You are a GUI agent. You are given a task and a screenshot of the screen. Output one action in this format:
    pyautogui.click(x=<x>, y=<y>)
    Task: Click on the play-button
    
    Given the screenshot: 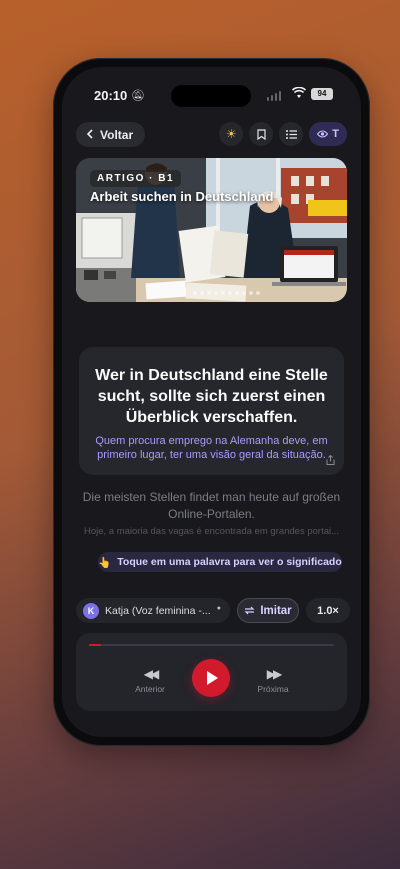 What is the action you would take?
    pyautogui.click(x=211, y=678)
    